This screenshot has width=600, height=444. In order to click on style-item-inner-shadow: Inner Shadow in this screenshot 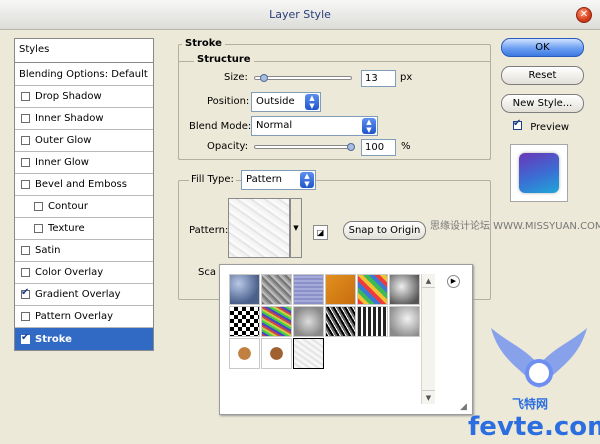, I will do `click(84, 119)`.